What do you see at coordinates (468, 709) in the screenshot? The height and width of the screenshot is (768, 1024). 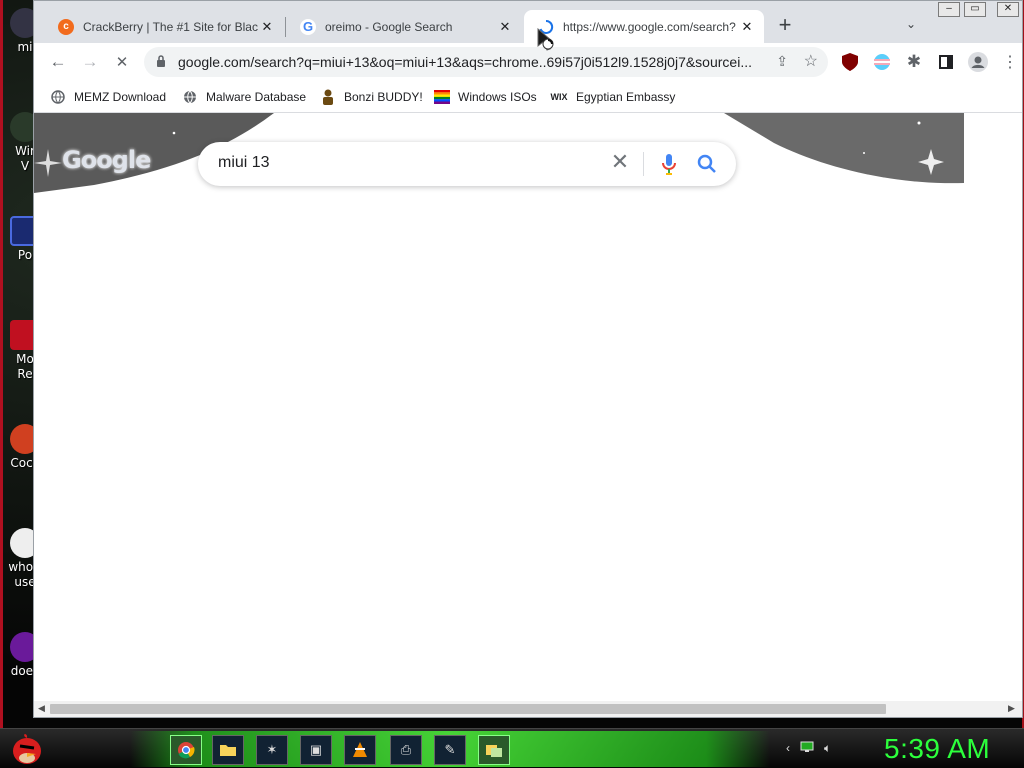 I see `scrollbar-thumb` at bounding box center [468, 709].